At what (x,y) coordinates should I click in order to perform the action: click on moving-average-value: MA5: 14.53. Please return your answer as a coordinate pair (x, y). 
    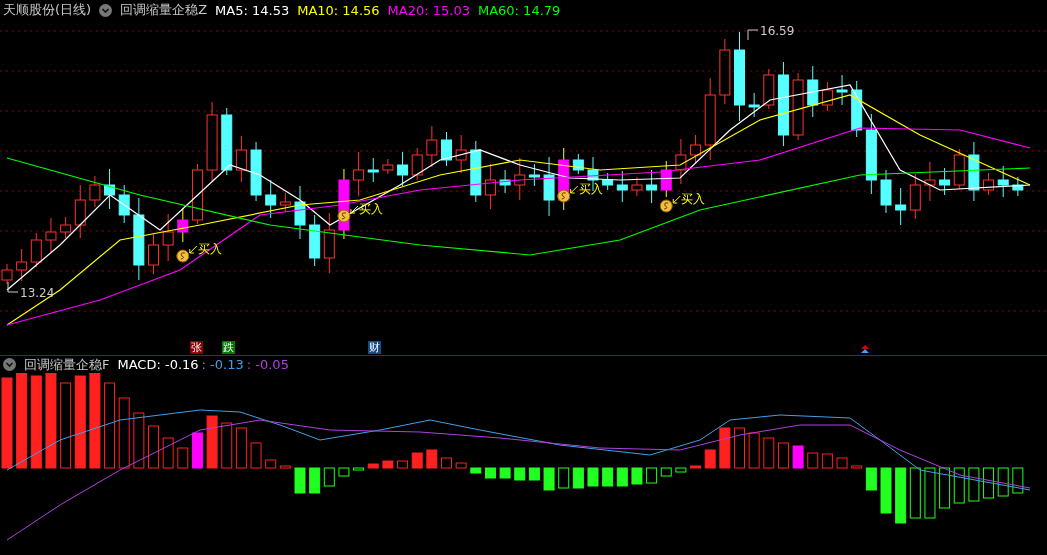
    Looking at the image, I should click on (252, 10).